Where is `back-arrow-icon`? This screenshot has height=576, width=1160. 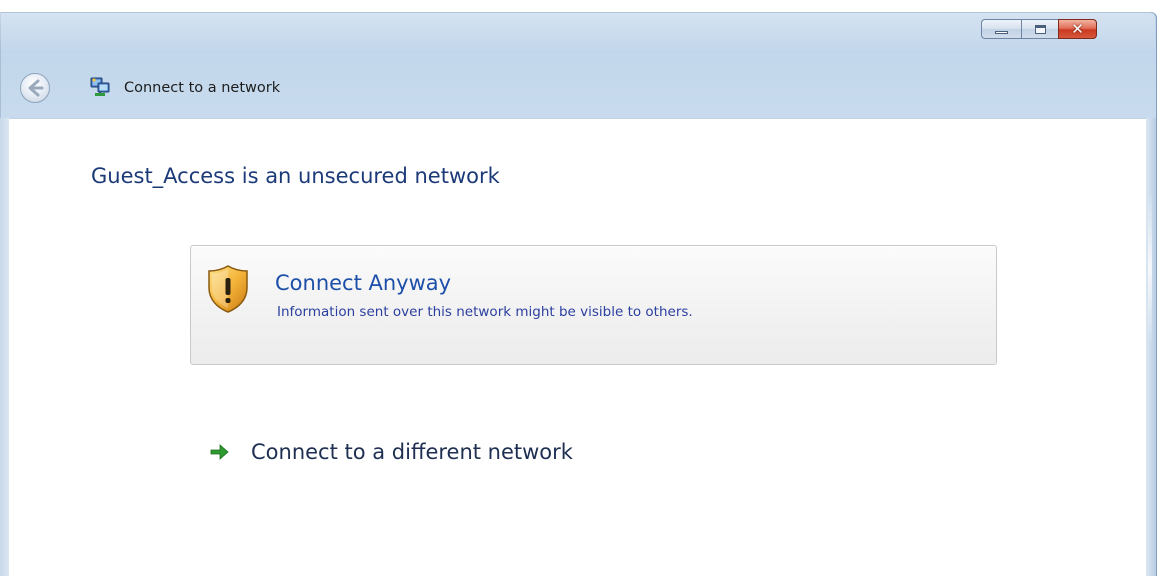 back-arrow-icon is located at coordinates (36, 88).